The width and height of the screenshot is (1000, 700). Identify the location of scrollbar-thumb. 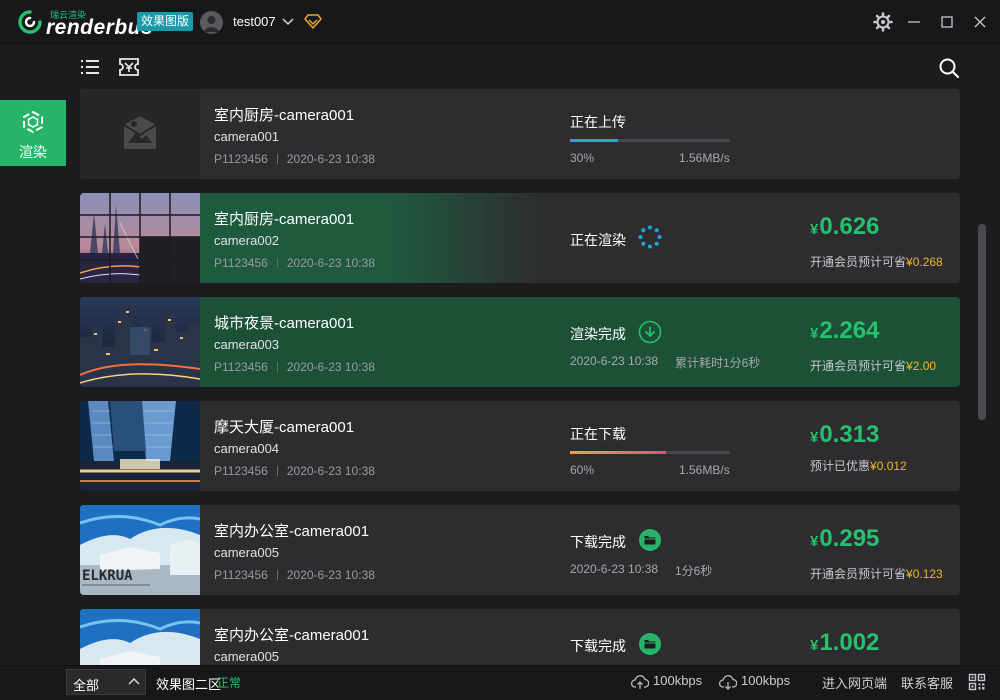
(982, 322).